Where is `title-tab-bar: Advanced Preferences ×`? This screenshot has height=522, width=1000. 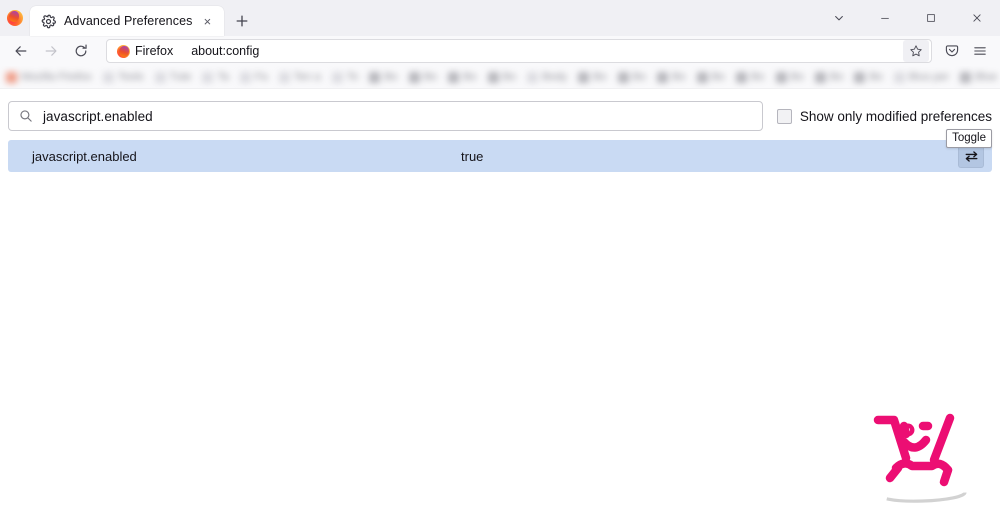 title-tab-bar: Advanced Preferences × is located at coordinates (500, 18).